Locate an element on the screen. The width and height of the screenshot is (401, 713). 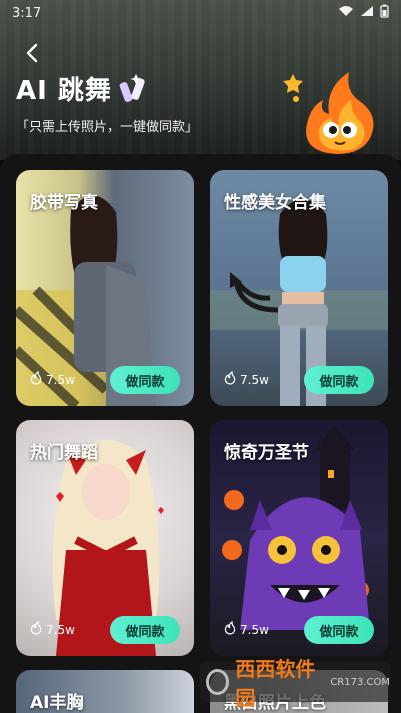
watermark-logo-icon is located at coordinates (218, 682).